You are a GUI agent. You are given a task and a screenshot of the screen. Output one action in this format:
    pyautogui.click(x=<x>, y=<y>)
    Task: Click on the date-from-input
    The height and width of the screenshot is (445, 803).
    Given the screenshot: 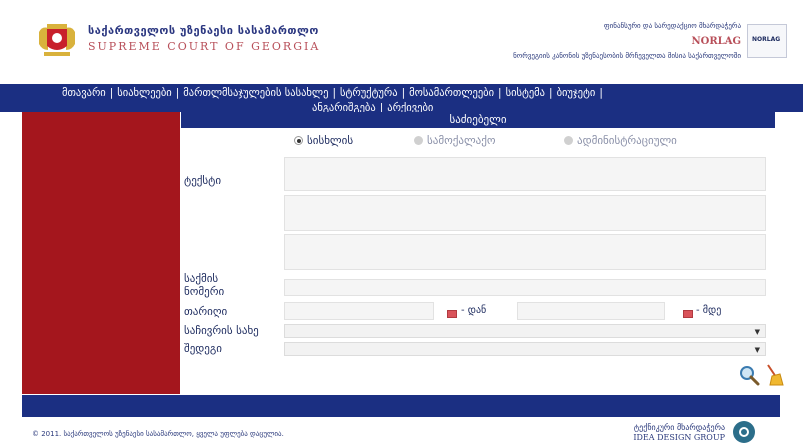 What is the action you would take?
    pyautogui.click(x=359, y=311)
    